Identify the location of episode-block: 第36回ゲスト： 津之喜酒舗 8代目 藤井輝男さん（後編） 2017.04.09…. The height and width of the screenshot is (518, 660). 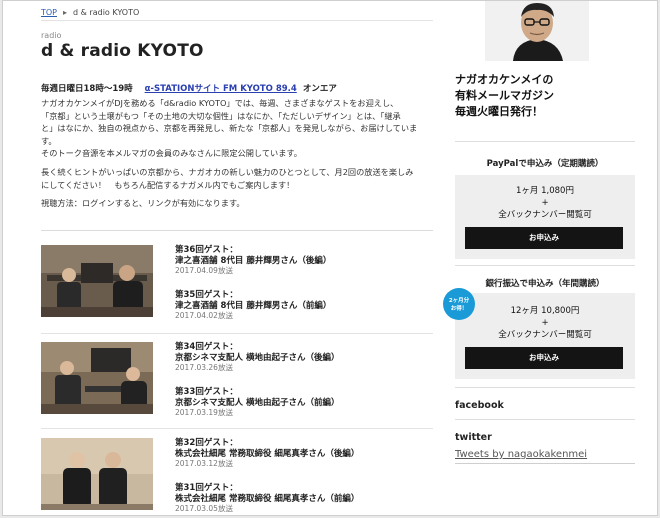
(237, 289).